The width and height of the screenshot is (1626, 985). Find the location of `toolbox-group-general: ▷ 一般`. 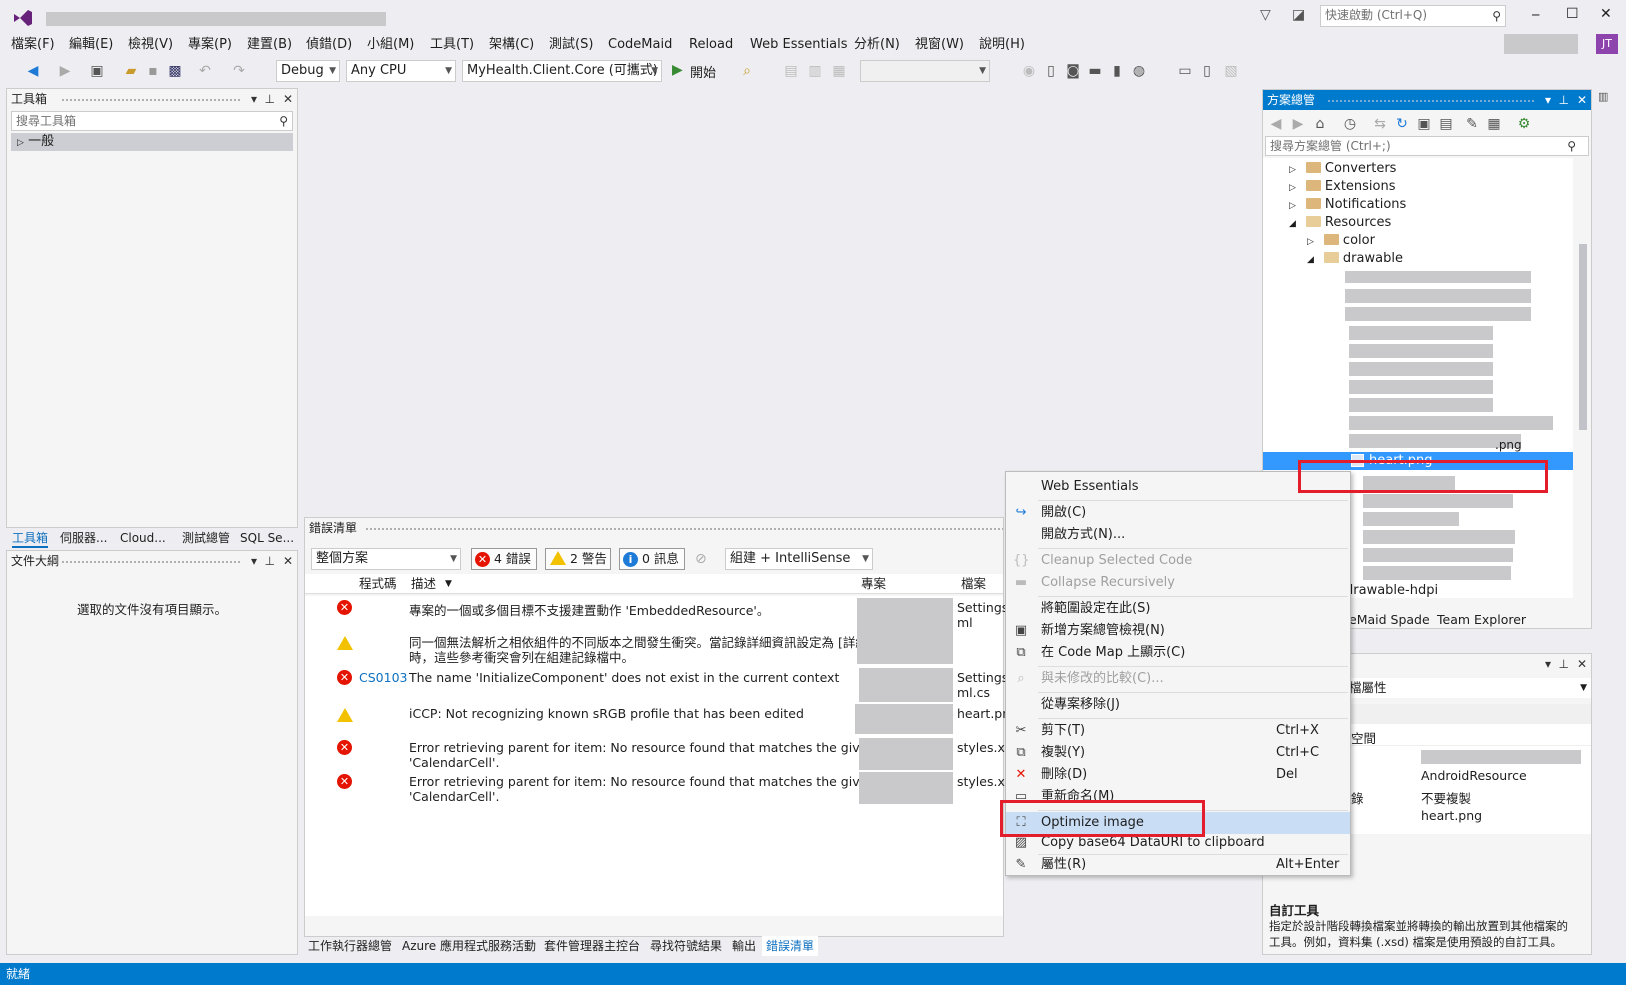

toolbox-group-general: ▷ 一般 is located at coordinates (152, 142).